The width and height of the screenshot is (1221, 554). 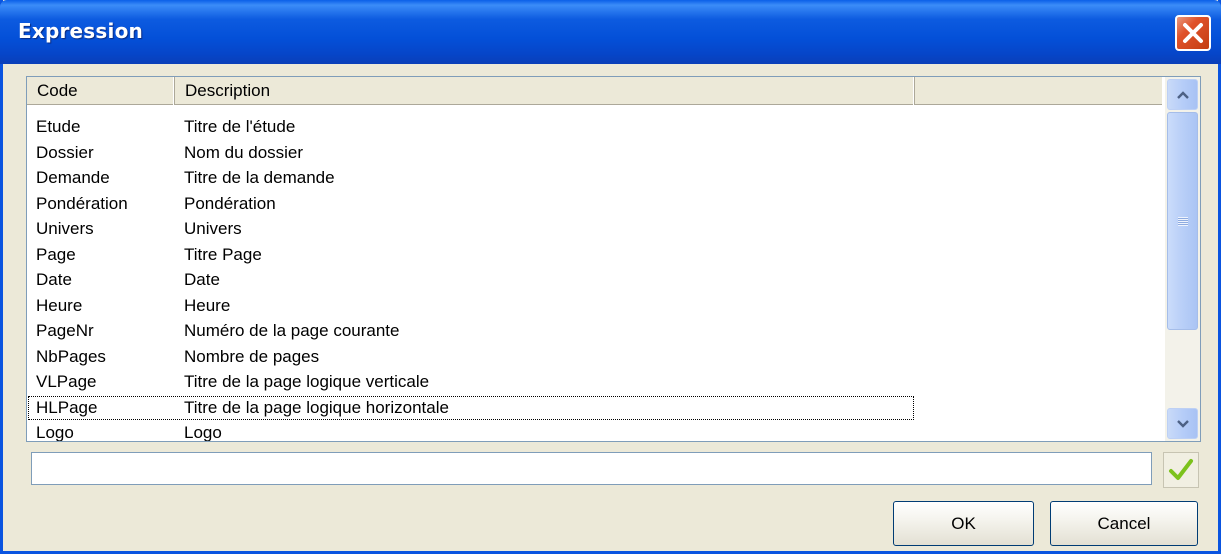 What do you see at coordinates (610, 32) in the screenshot?
I see `title-bar: Expression` at bounding box center [610, 32].